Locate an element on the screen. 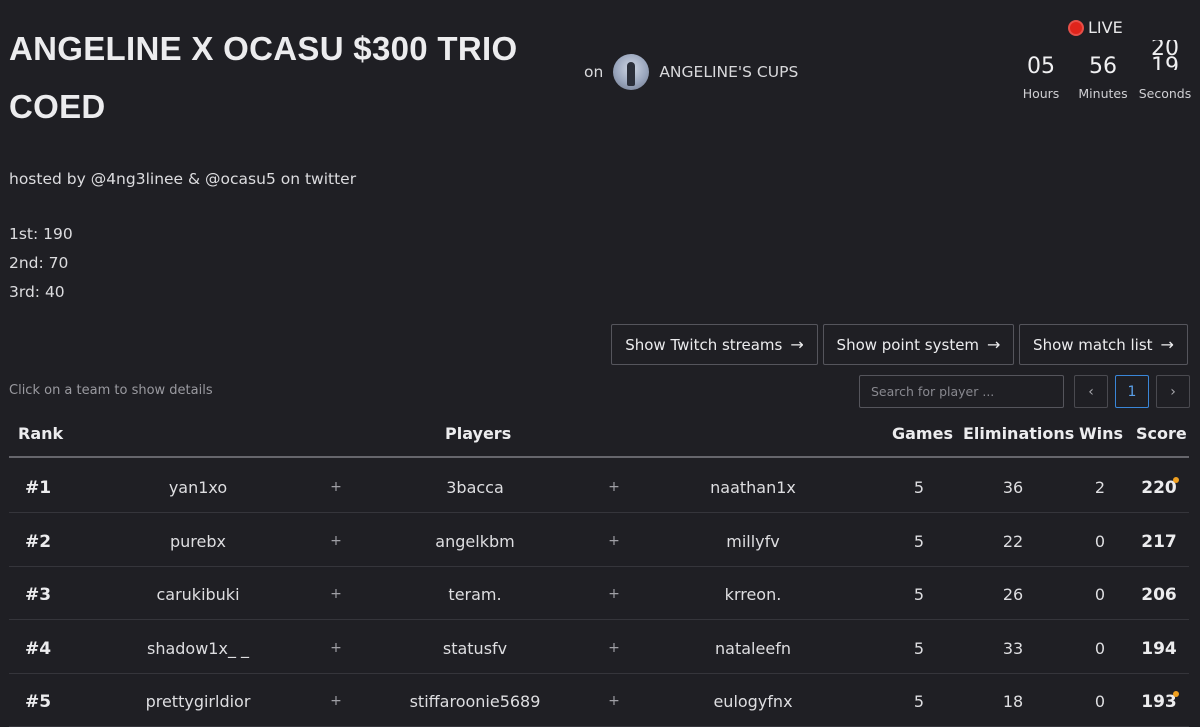 The height and width of the screenshot is (727, 1200). show-point-system-label: Show point system is located at coordinates (908, 344).